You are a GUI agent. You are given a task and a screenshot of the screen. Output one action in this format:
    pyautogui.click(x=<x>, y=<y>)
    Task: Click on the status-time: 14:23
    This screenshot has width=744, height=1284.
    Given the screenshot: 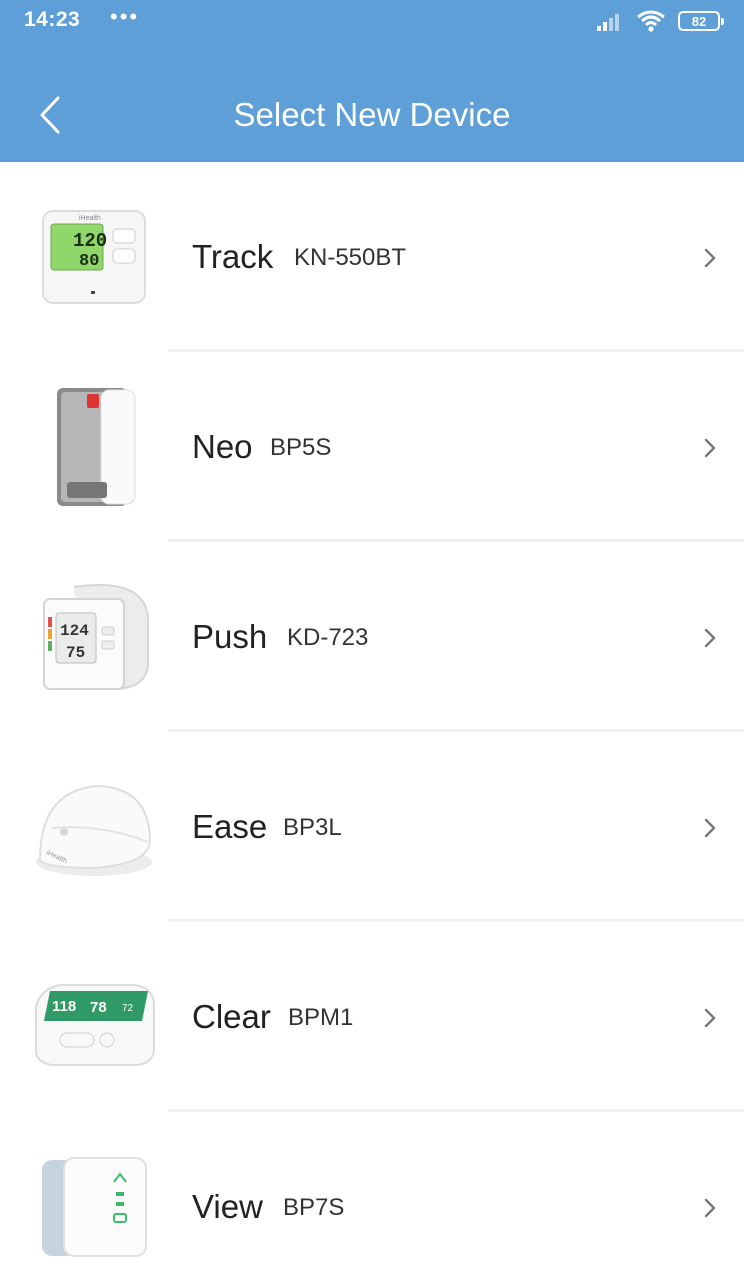 What is the action you would take?
    pyautogui.click(x=52, y=19)
    